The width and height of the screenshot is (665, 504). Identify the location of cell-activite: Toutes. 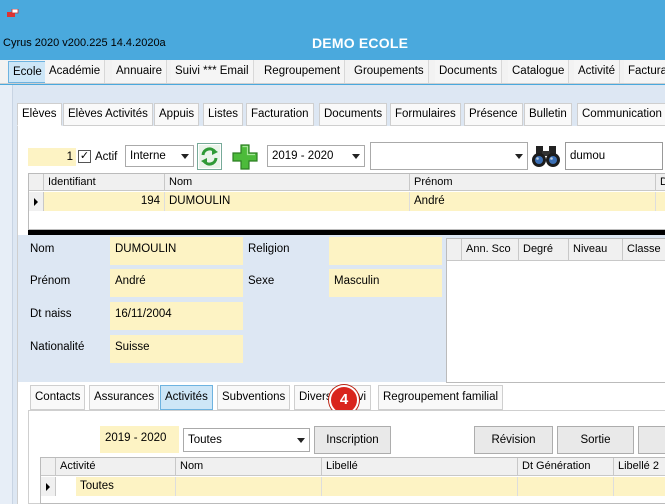
(126, 486).